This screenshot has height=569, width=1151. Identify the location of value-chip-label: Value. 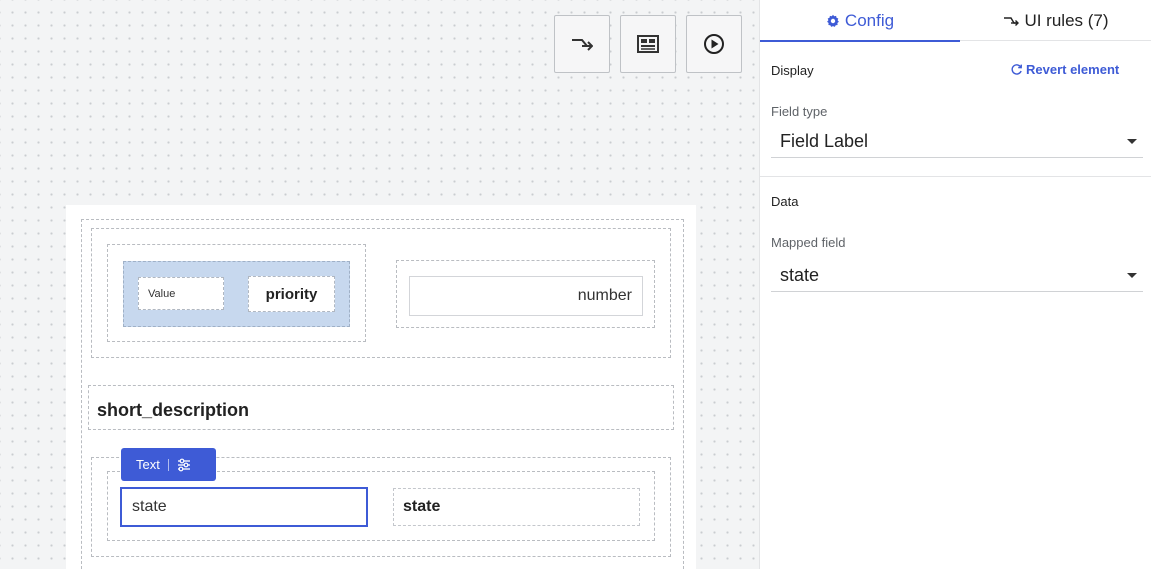
(162, 293).